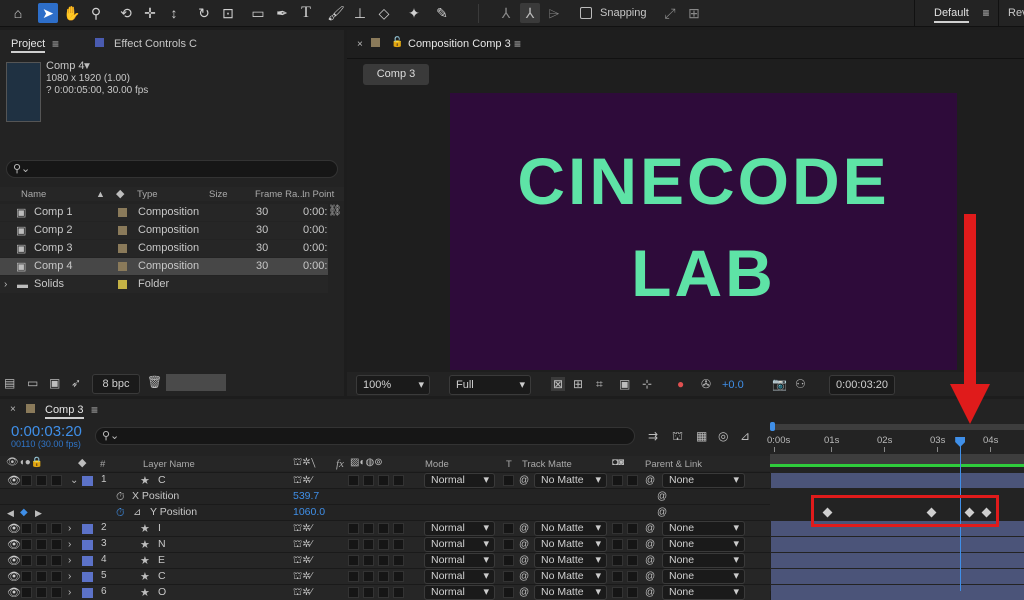 The height and width of the screenshot is (600, 1024). I want to click on snap-edges-icon: ⤢, so click(670, 13).